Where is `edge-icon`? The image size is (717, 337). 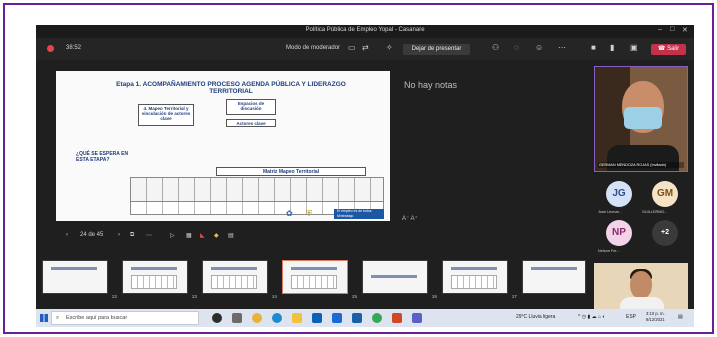 edge-icon is located at coordinates (277, 318).